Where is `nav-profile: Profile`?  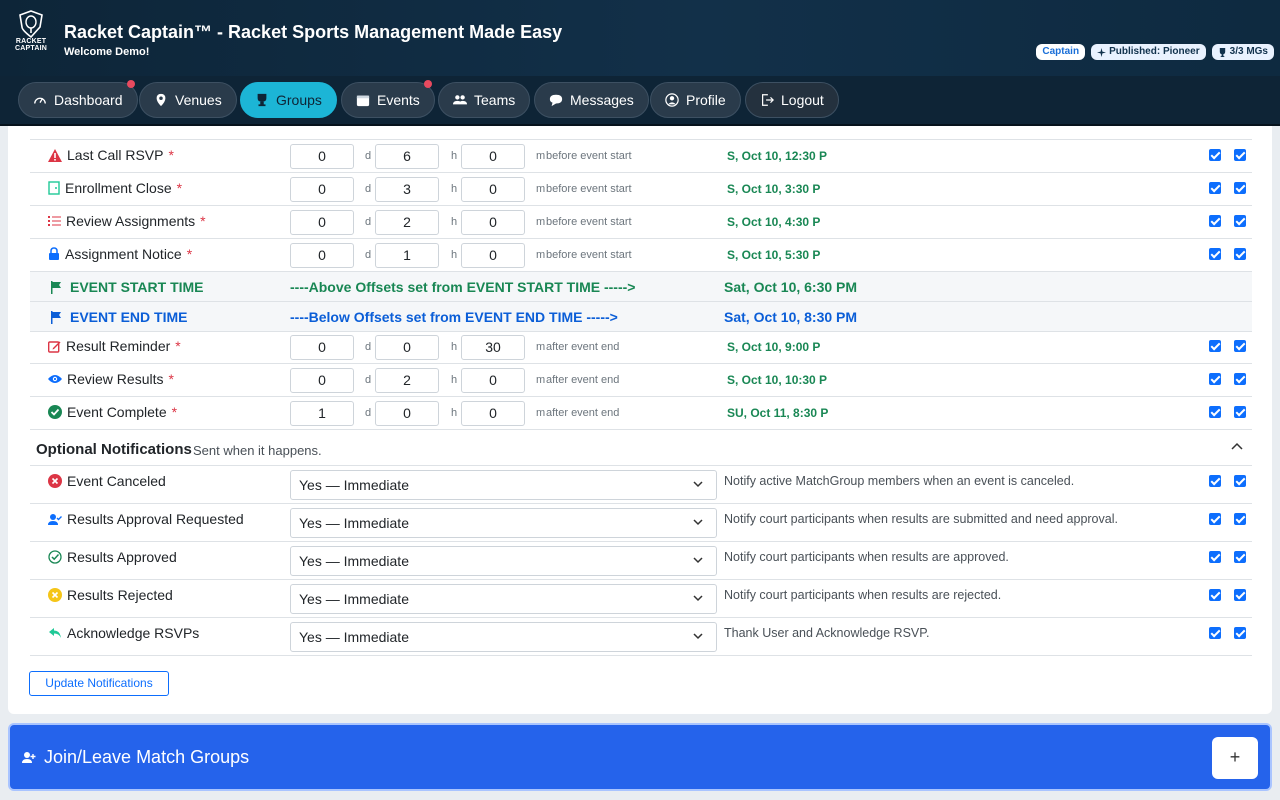
nav-profile: Profile is located at coordinates (695, 100).